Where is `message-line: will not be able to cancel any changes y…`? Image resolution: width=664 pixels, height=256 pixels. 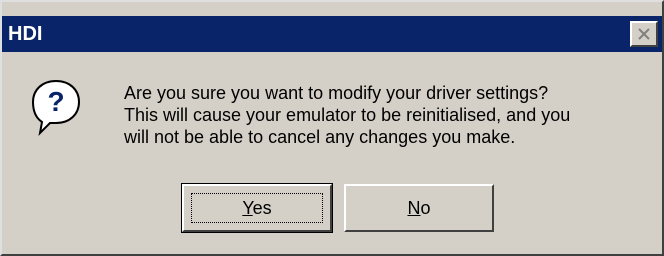 message-line: will not be able to cancel any changes y… is located at coordinates (320, 137).